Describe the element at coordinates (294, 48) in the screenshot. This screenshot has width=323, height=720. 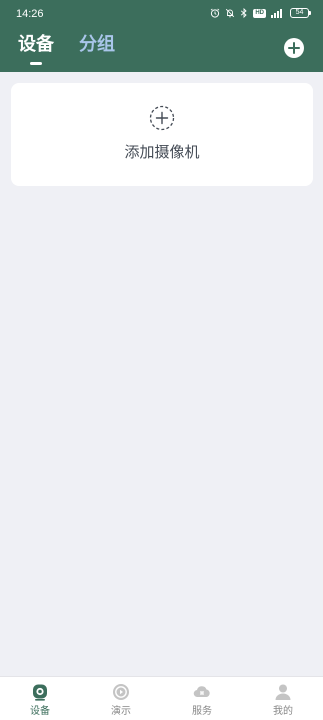
I see `plus-circle-icon` at that location.